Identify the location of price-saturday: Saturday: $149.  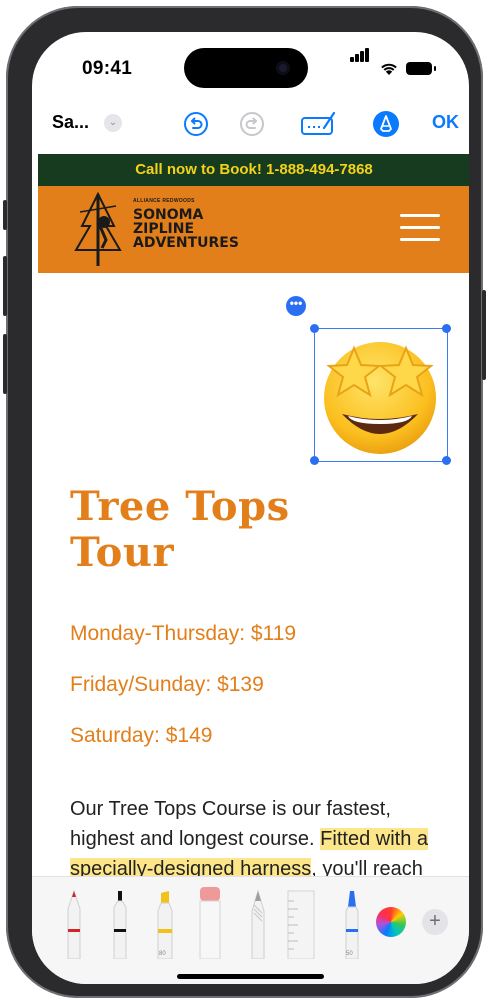
(141, 735).